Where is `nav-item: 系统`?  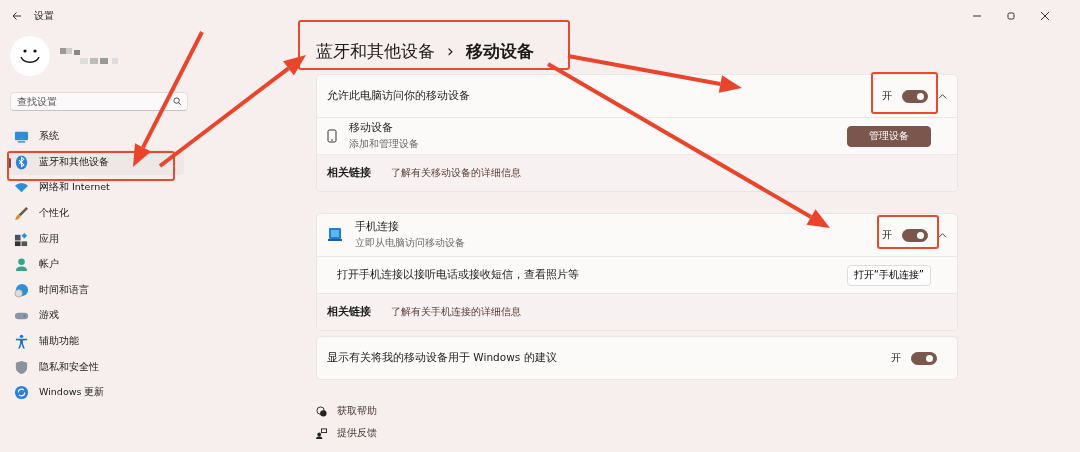 nav-item: 系统 is located at coordinates (96, 137).